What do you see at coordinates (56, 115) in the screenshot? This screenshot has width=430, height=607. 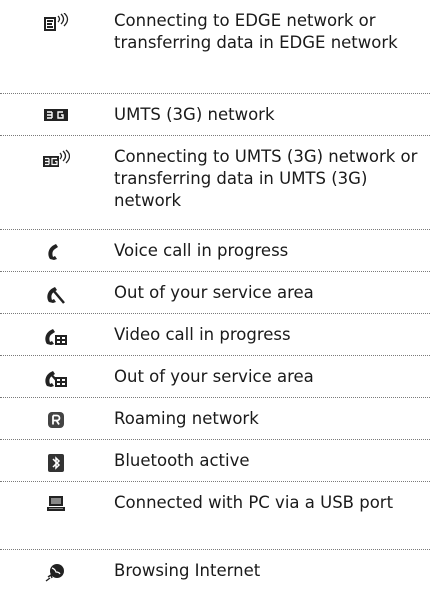 I see `umts-3g-network-icon` at bounding box center [56, 115].